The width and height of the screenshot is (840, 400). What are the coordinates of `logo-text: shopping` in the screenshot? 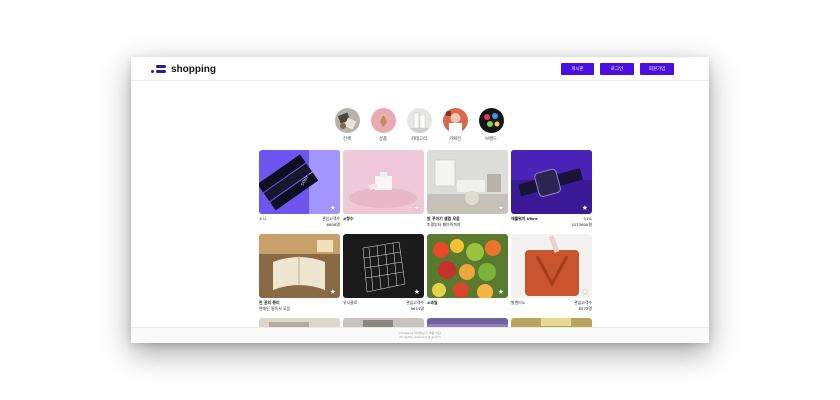 It's located at (193, 69).